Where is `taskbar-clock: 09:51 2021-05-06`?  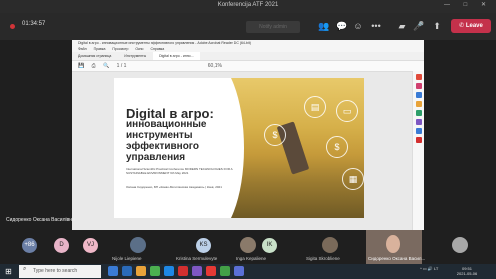 taskbar-clock: 09:51 2021-05-06 is located at coordinates (467, 271).